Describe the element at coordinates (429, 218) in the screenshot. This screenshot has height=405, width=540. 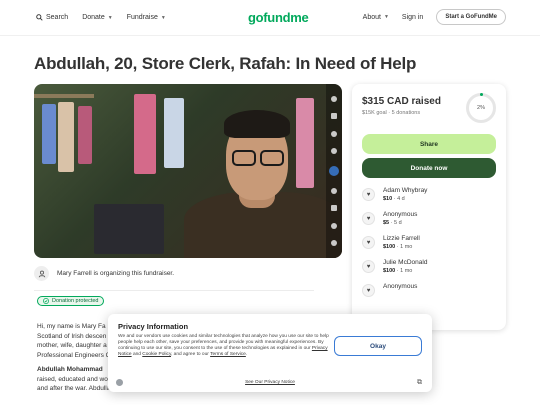
I see `donor-item: ♥ Anonymous $5 · 5 d` at that location.